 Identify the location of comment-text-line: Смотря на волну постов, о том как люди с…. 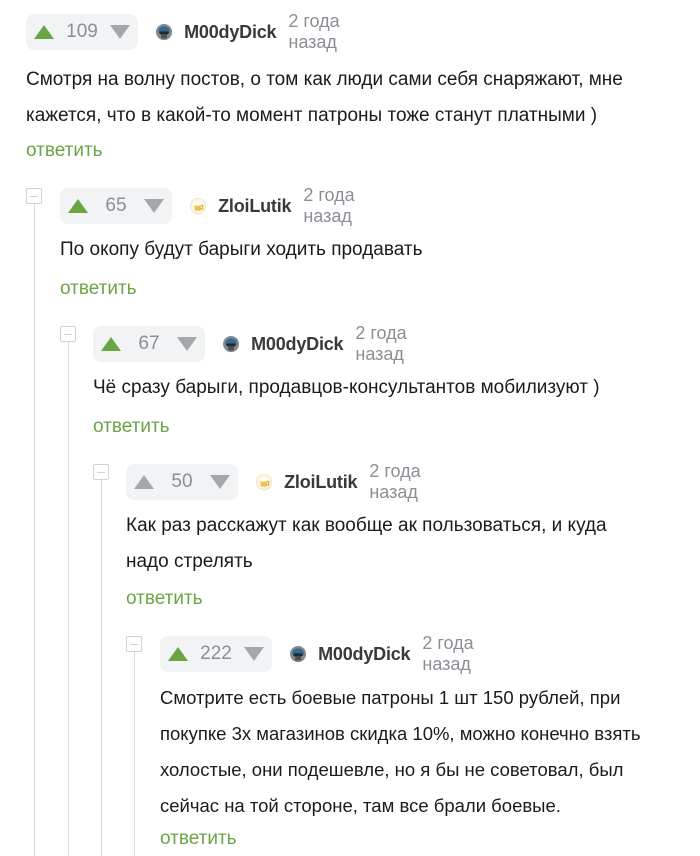
(324, 79).